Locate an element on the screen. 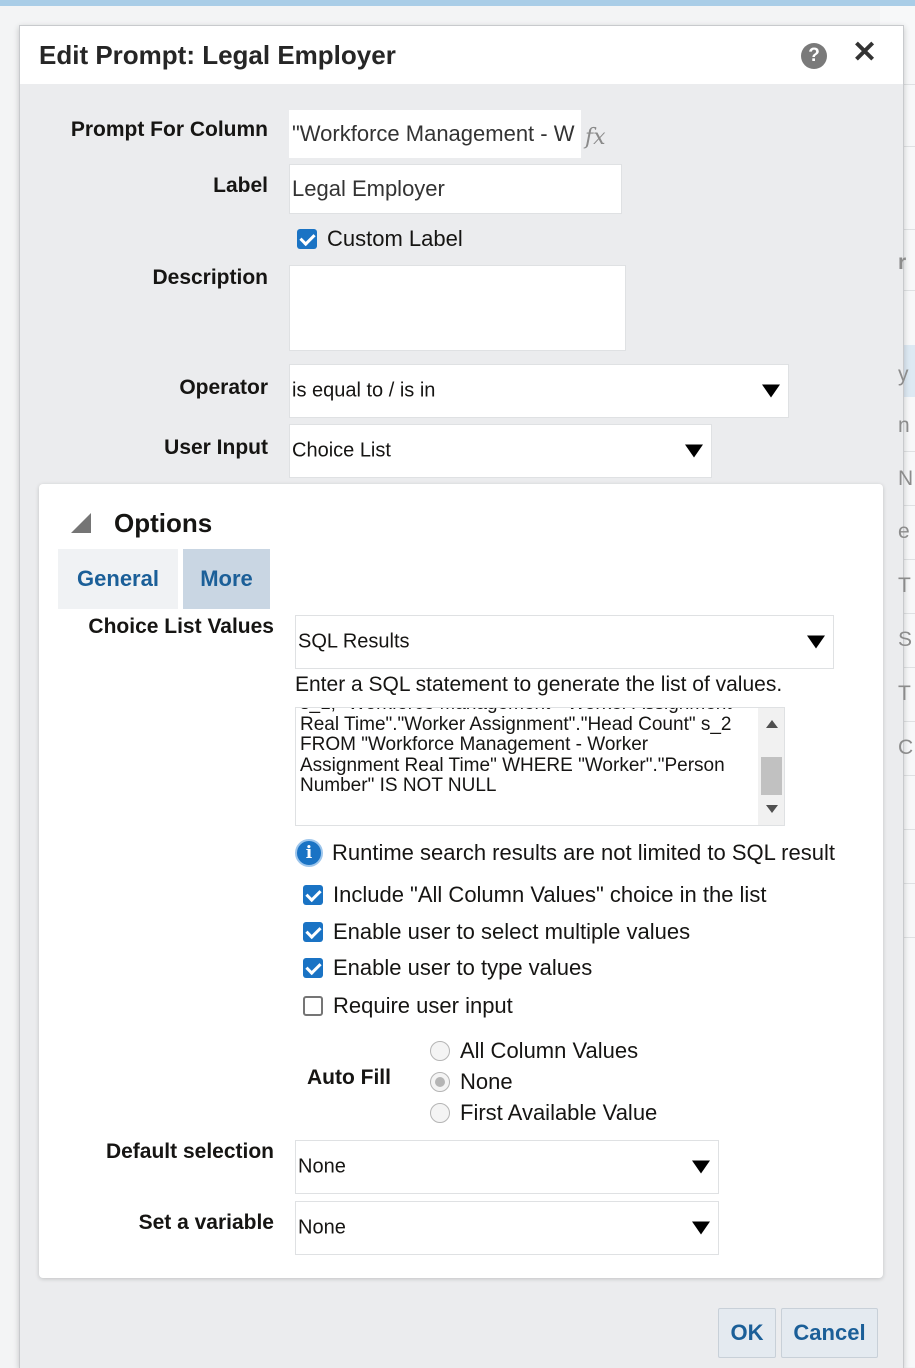 This screenshot has width=915, height=1368. include-all-values-checkbox is located at coordinates (313, 895).